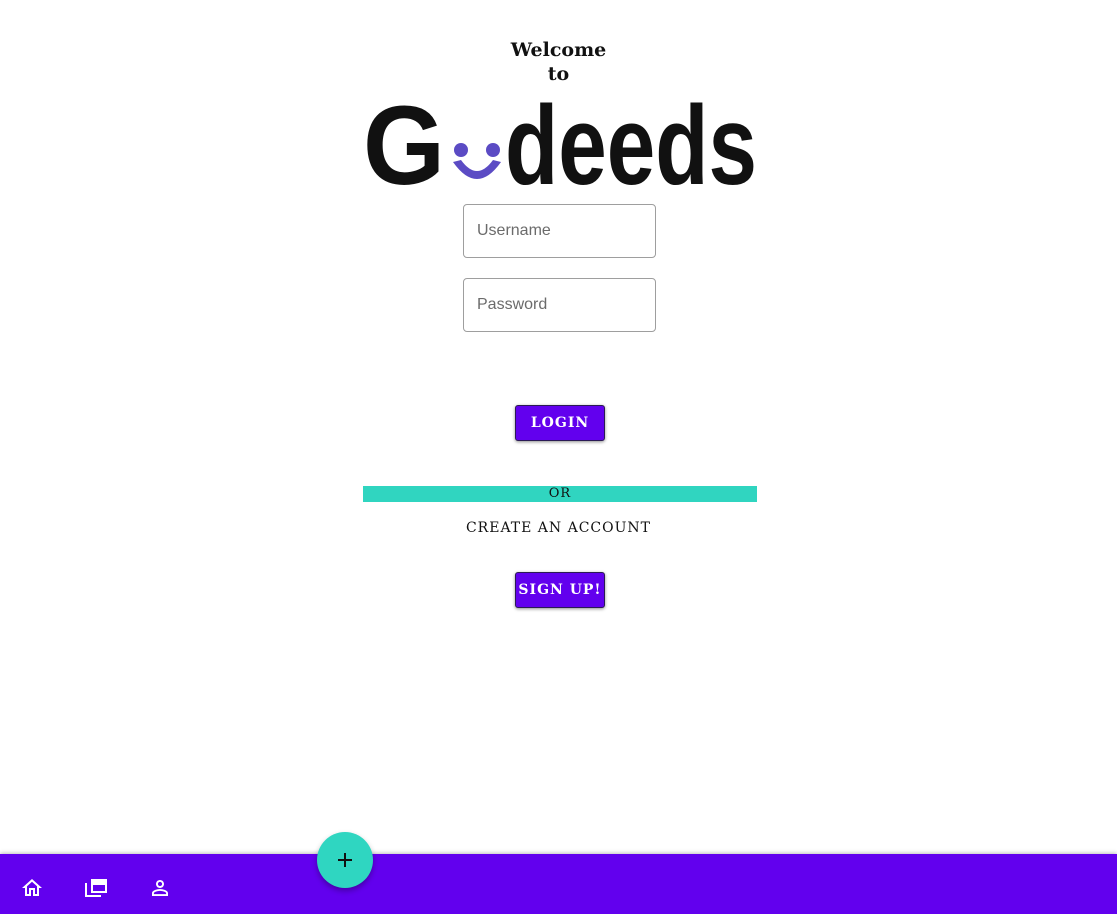  What do you see at coordinates (558, 884) in the screenshot?
I see `bottom-navigation-bar` at bounding box center [558, 884].